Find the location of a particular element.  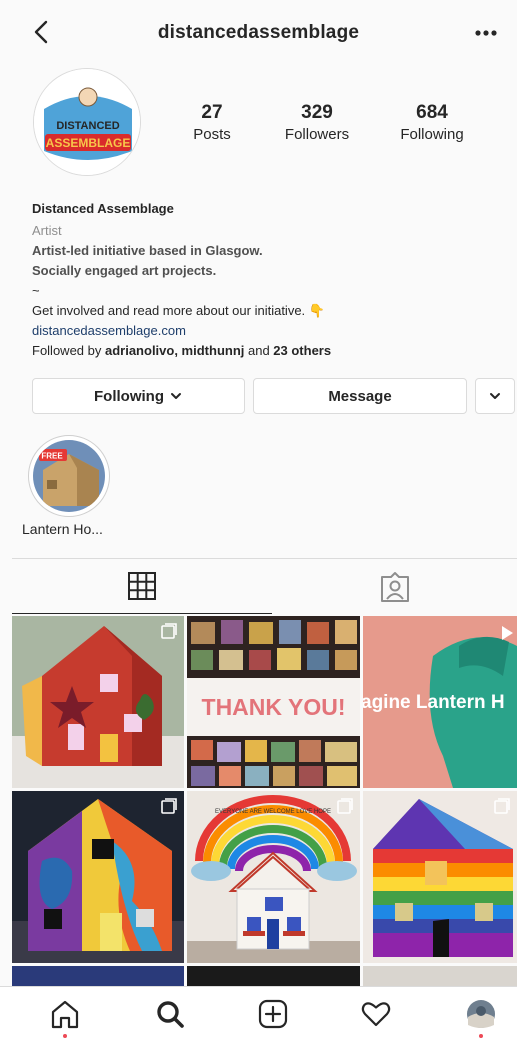

following-label: Following is located at coordinates (432, 134).